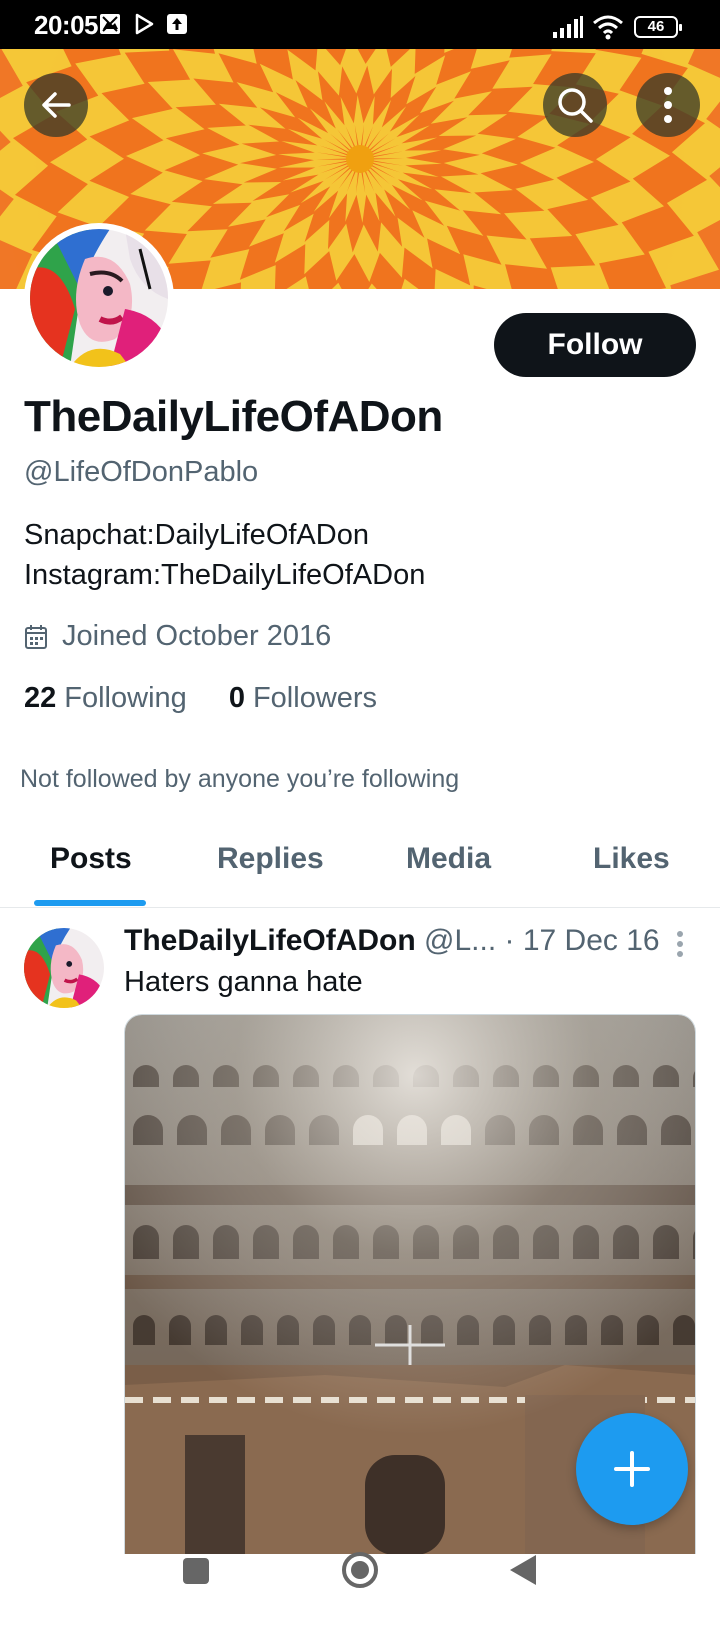  Describe the element at coordinates (243, 982) in the screenshot. I see `post-text: Haters ganna hate` at that location.